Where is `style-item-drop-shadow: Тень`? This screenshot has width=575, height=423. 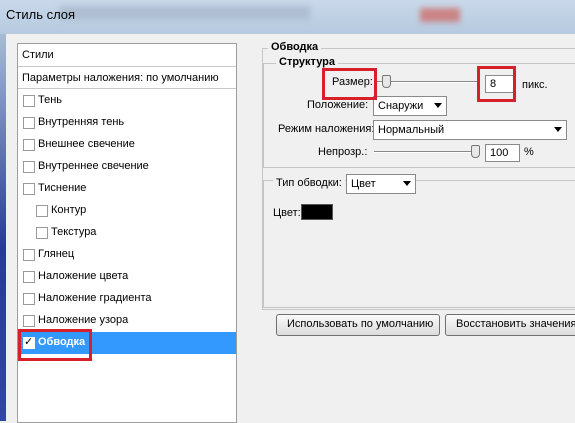 style-item-drop-shadow: Тень is located at coordinates (127, 101).